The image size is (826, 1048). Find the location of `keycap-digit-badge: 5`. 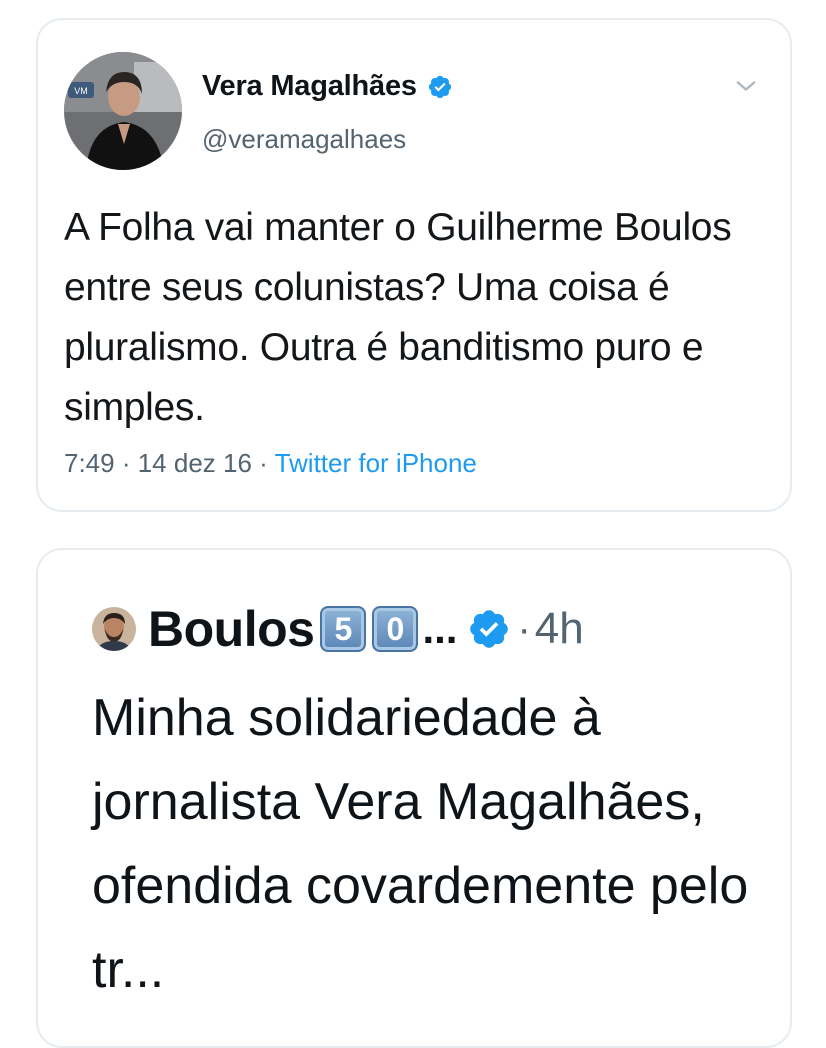

keycap-digit-badge: 5 is located at coordinates (343, 629).